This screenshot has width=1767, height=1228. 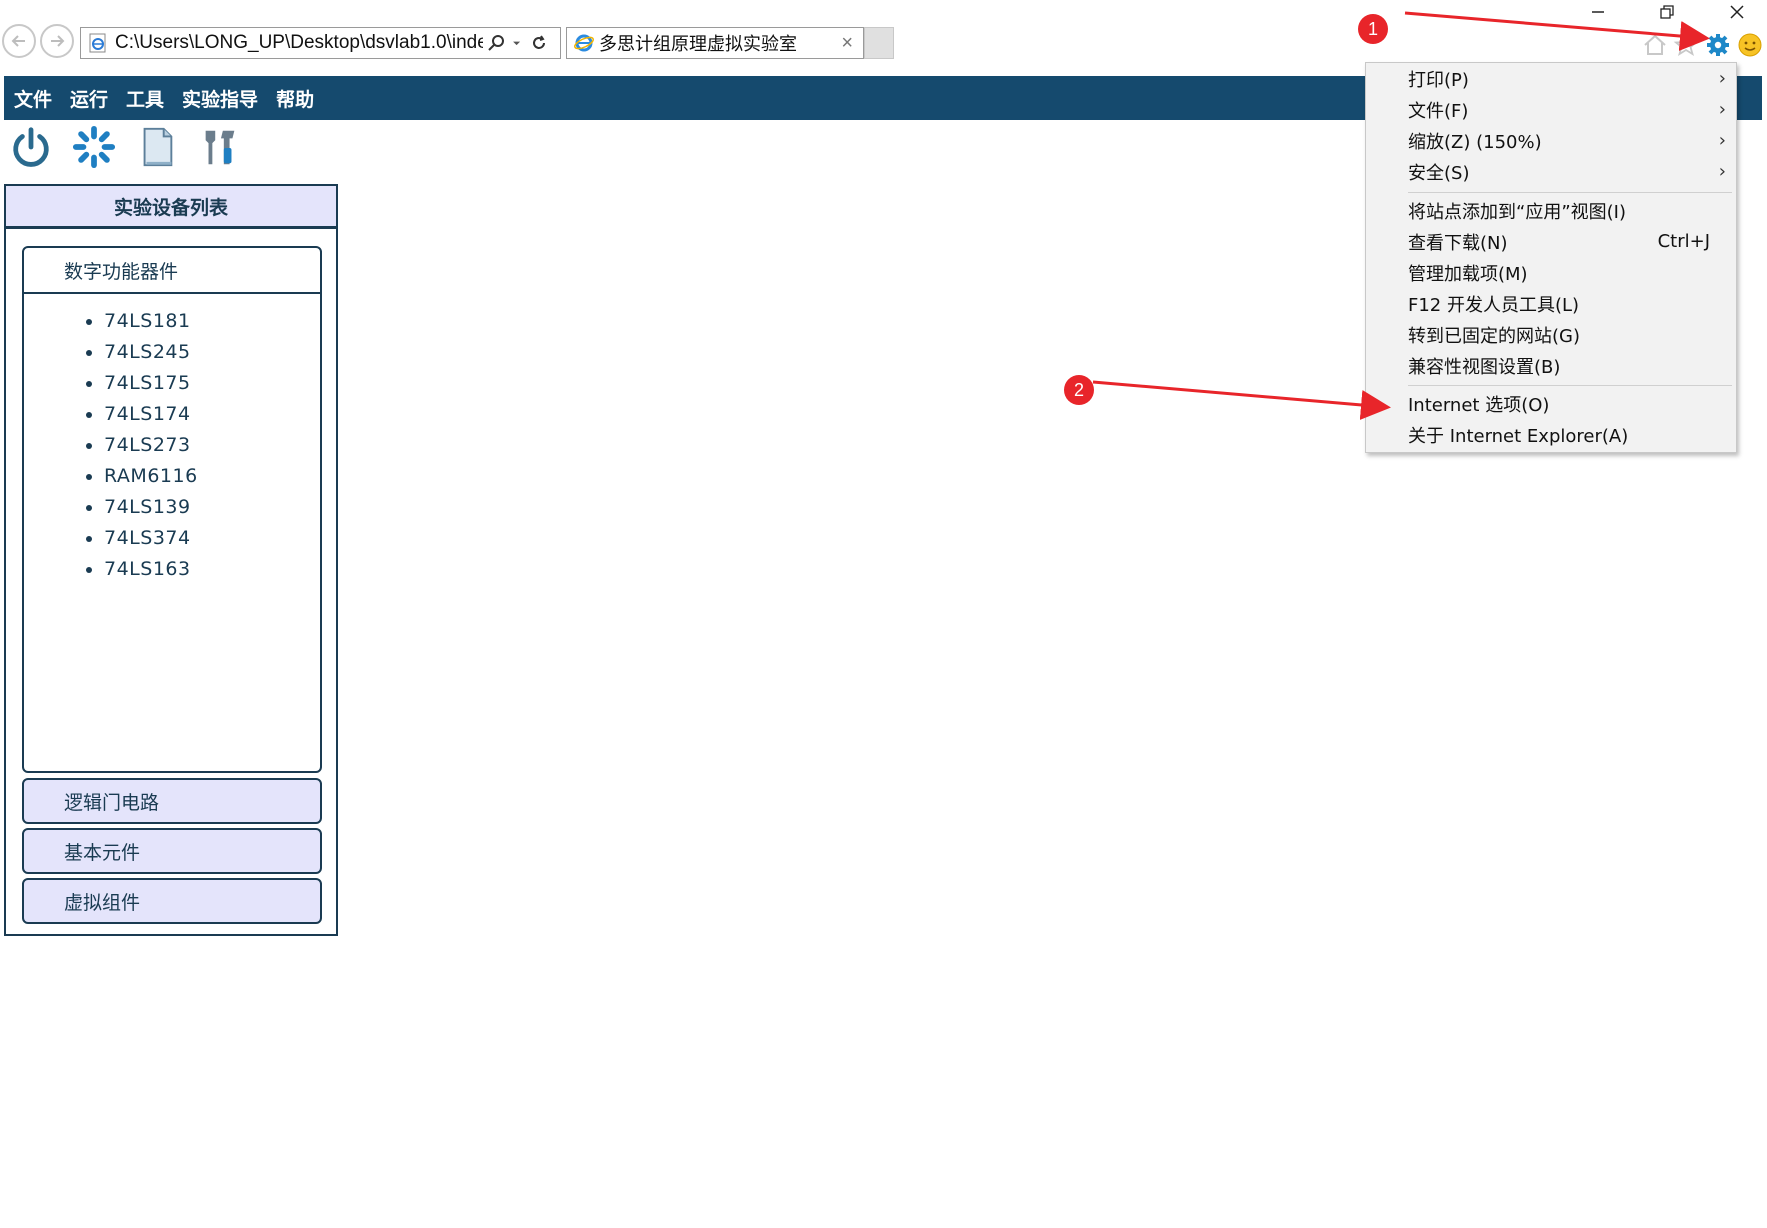 What do you see at coordinates (171, 207) in the screenshot?
I see `panel-title: 实验设备列表` at bounding box center [171, 207].